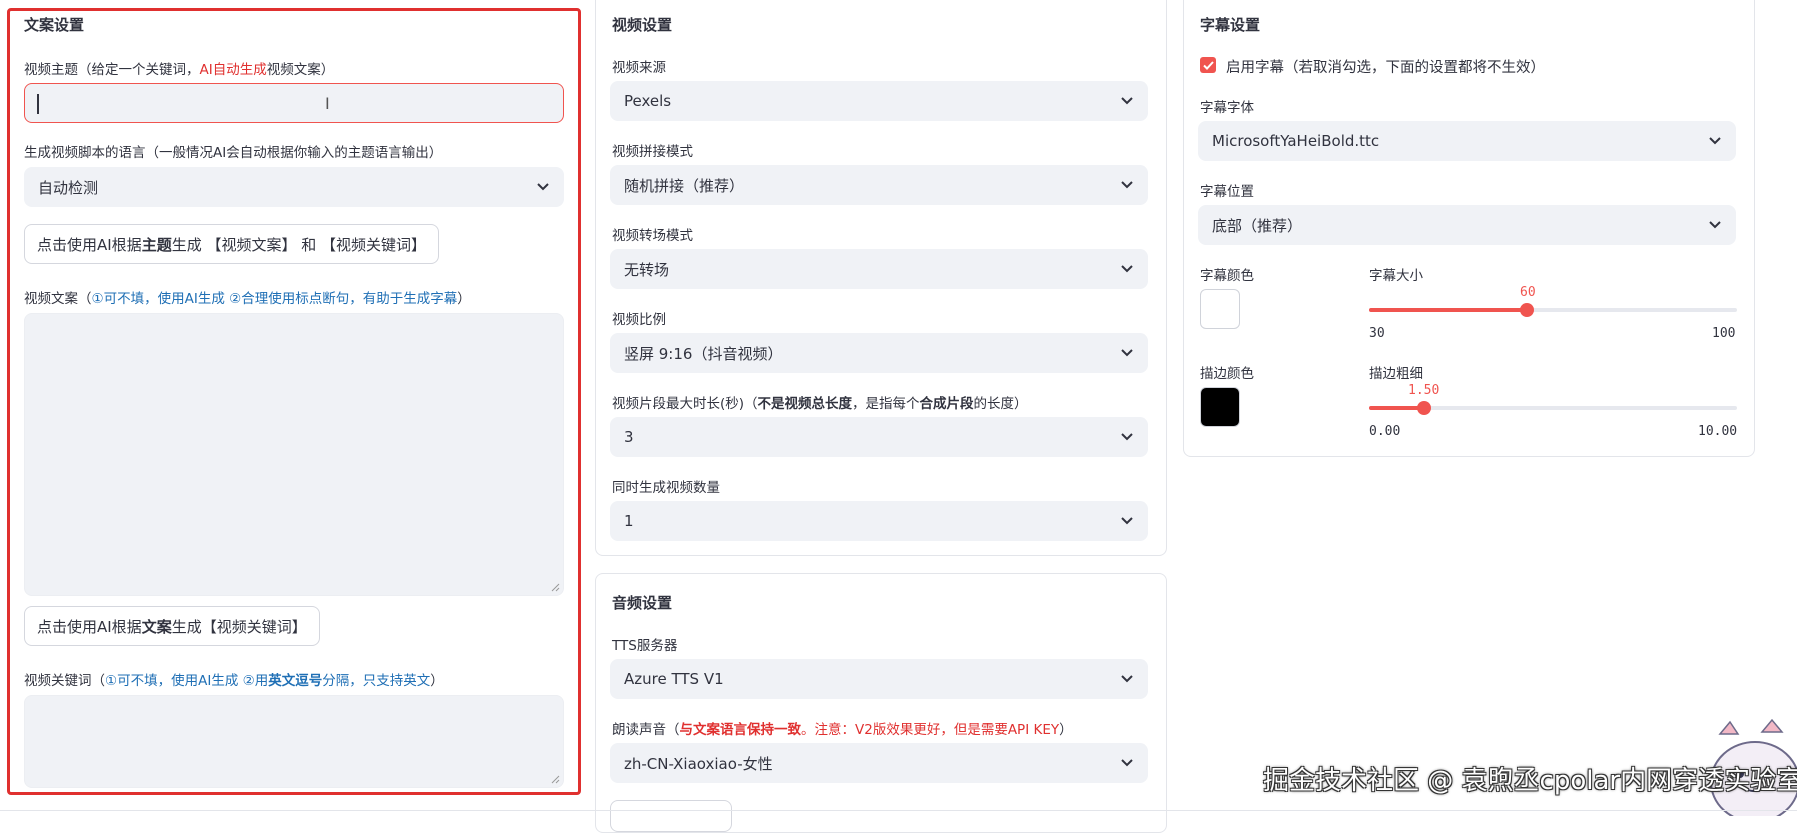  Describe the element at coordinates (54, 25) in the screenshot. I see `copy-settings-title: 文案设置` at that location.